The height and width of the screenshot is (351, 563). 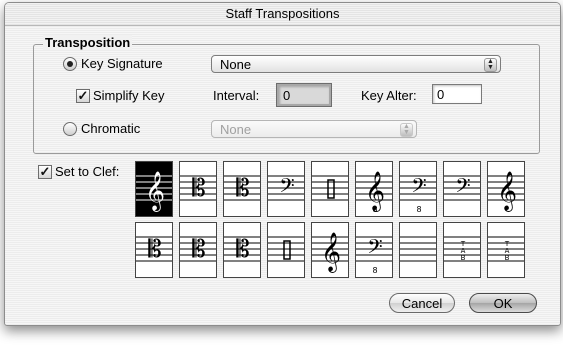 What do you see at coordinates (45, 172) in the screenshot?
I see `set-to-clef-checkbox: ✓` at bounding box center [45, 172].